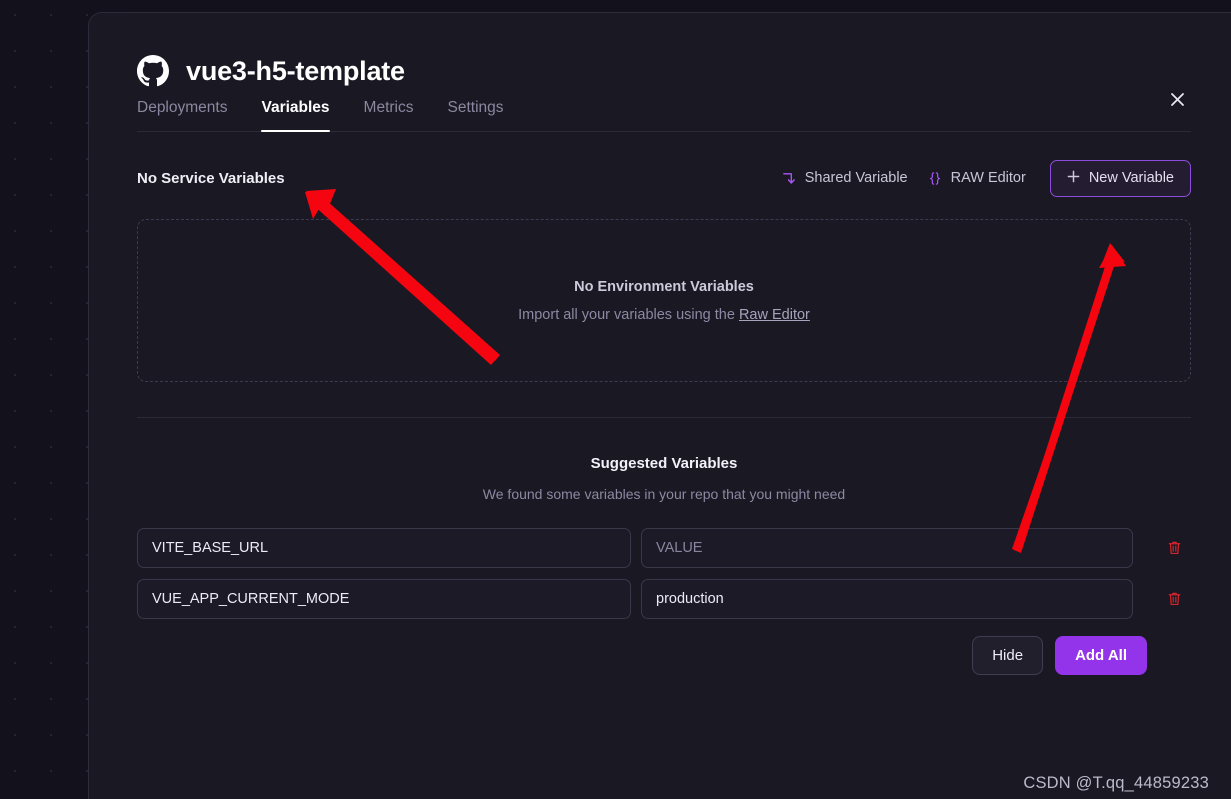 This screenshot has height=799, width=1231. What do you see at coordinates (774, 315) in the screenshot?
I see `raw-editor-link: Raw Editor` at bounding box center [774, 315].